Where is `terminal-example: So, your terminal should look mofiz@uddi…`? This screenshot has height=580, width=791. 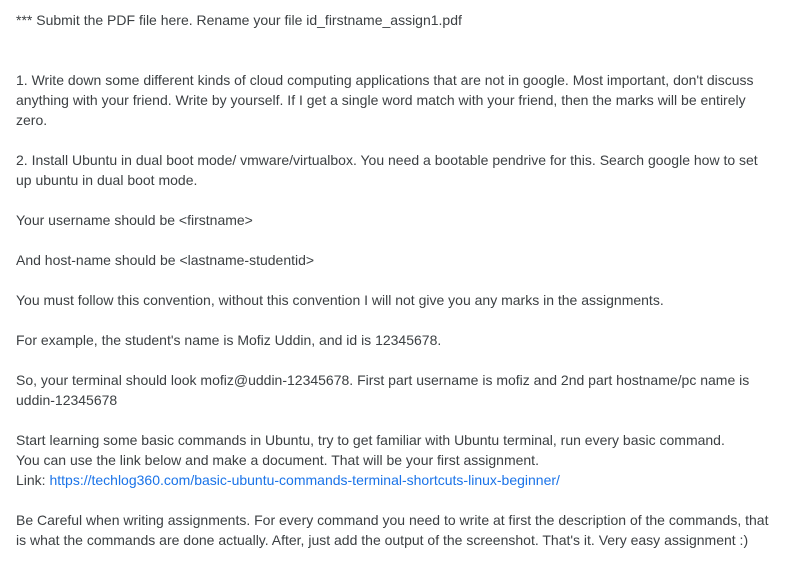
terminal-example: So, your terminal should look mofiz@uddi… is located at coordinates (383, 390).